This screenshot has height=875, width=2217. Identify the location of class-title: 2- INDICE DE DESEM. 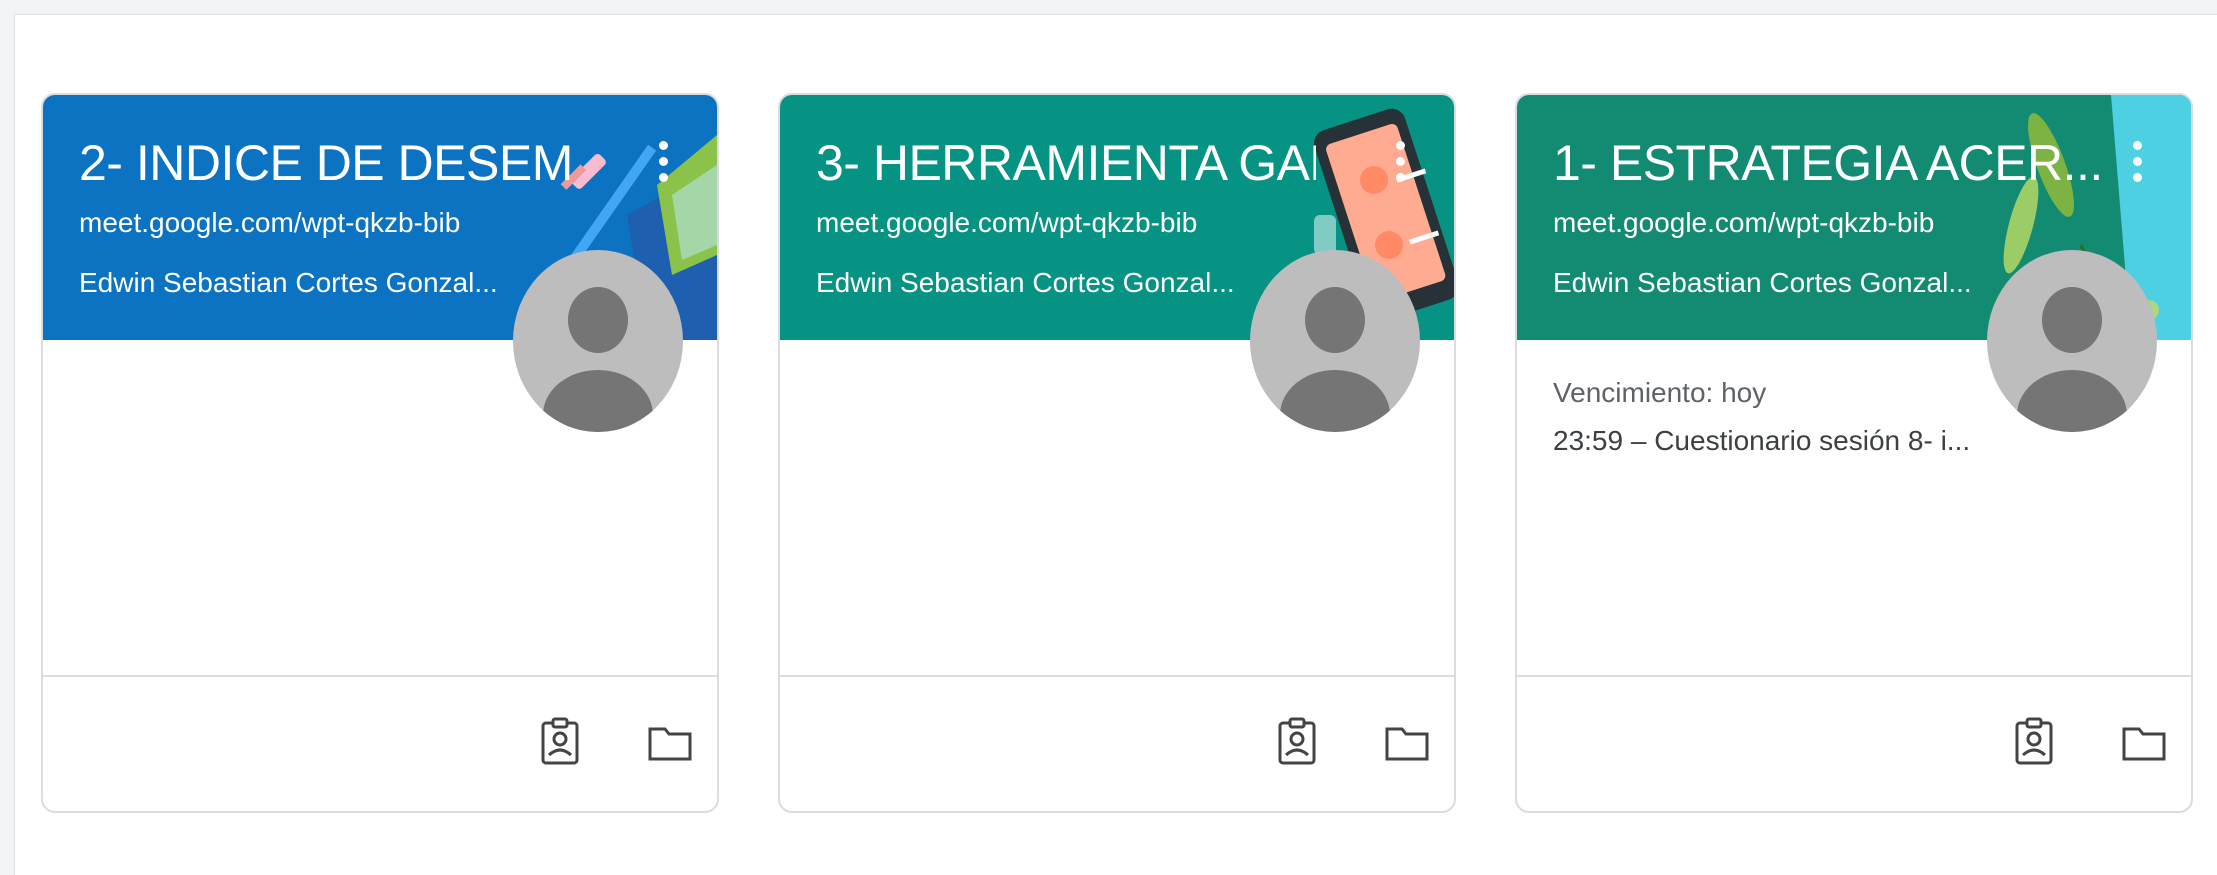
(329, 163).